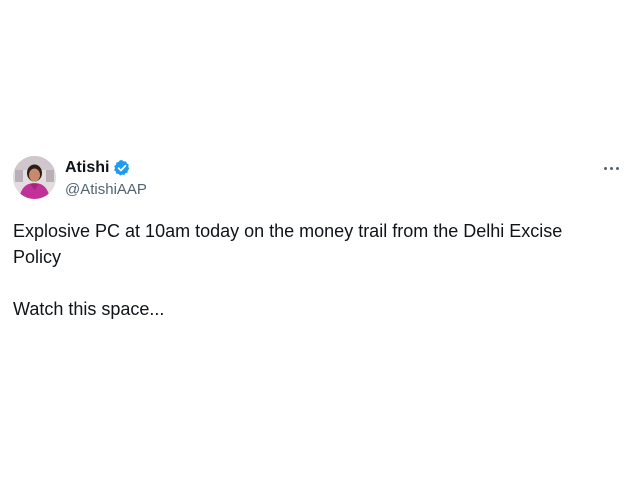  What do you see at coordinates (87, 168) in the screenshot?
I see `display-name: Atishi` at bounding box center [87, 168].